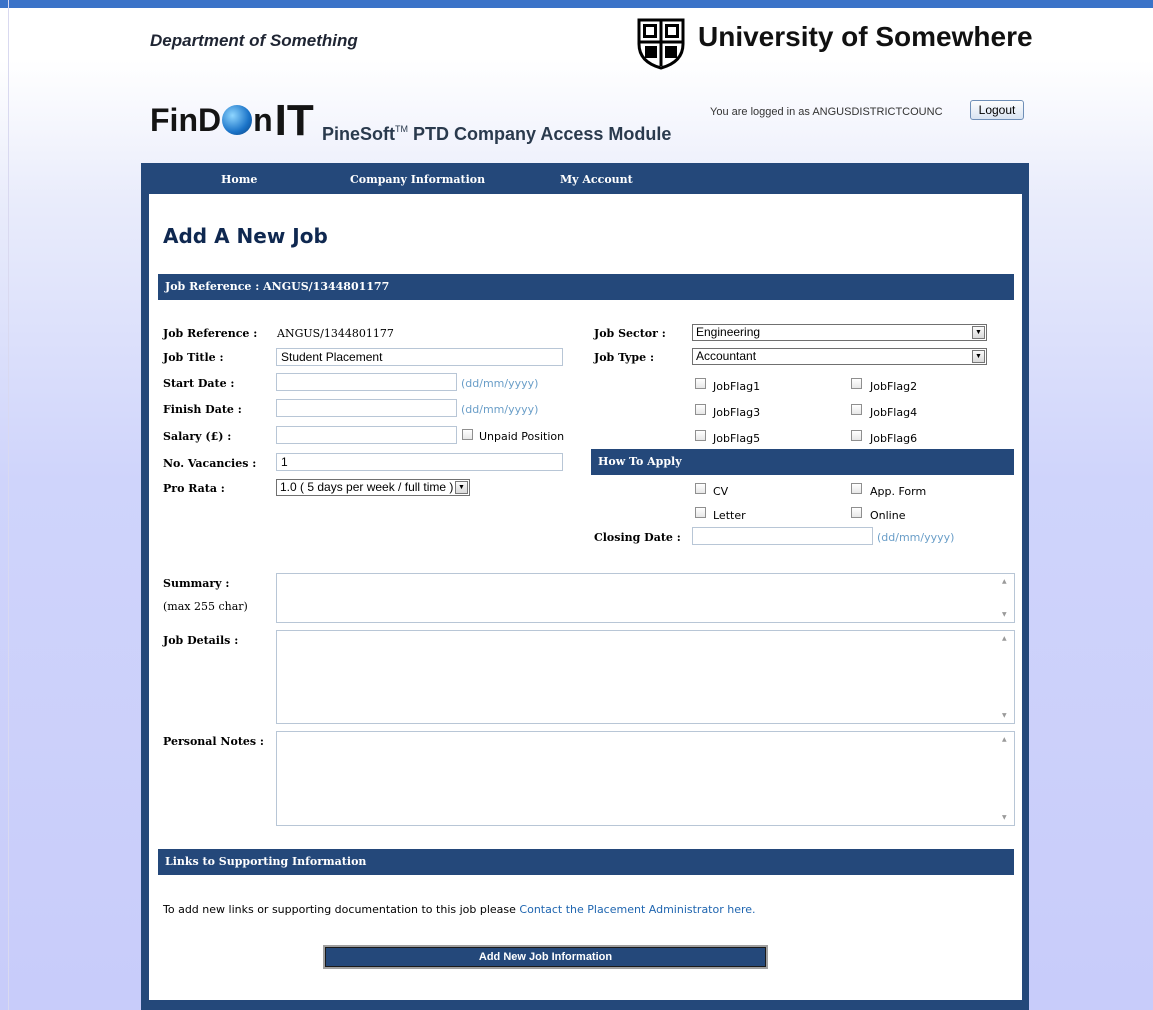  Describe the element at coordinates (194, 488) in the screenshot. I see `pro-rata-label: Pro Rata :` at that location.